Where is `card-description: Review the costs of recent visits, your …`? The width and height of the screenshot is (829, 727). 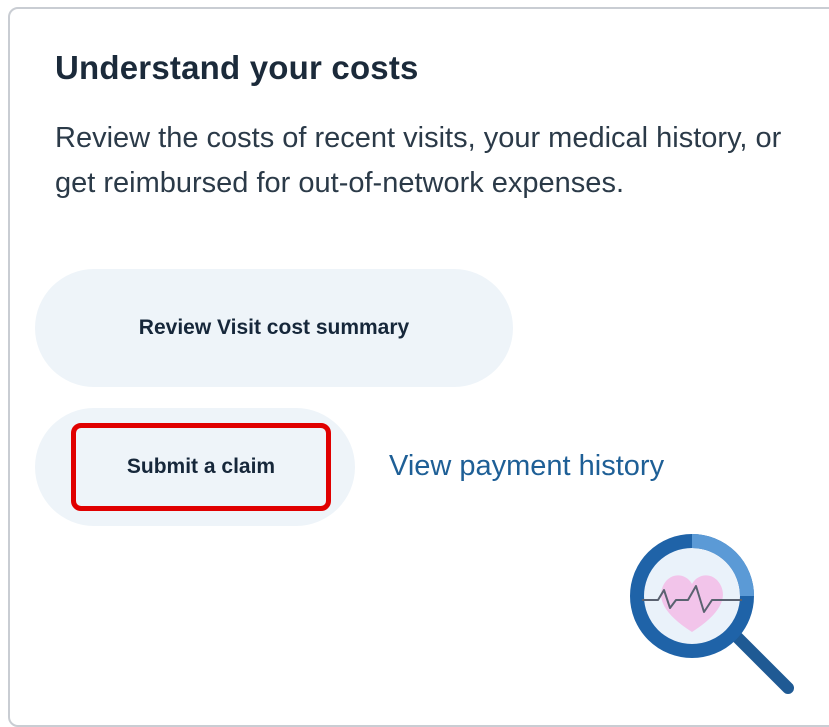
card-description: Review the costs of recent visits, your … is located at coordinates (418, 160).